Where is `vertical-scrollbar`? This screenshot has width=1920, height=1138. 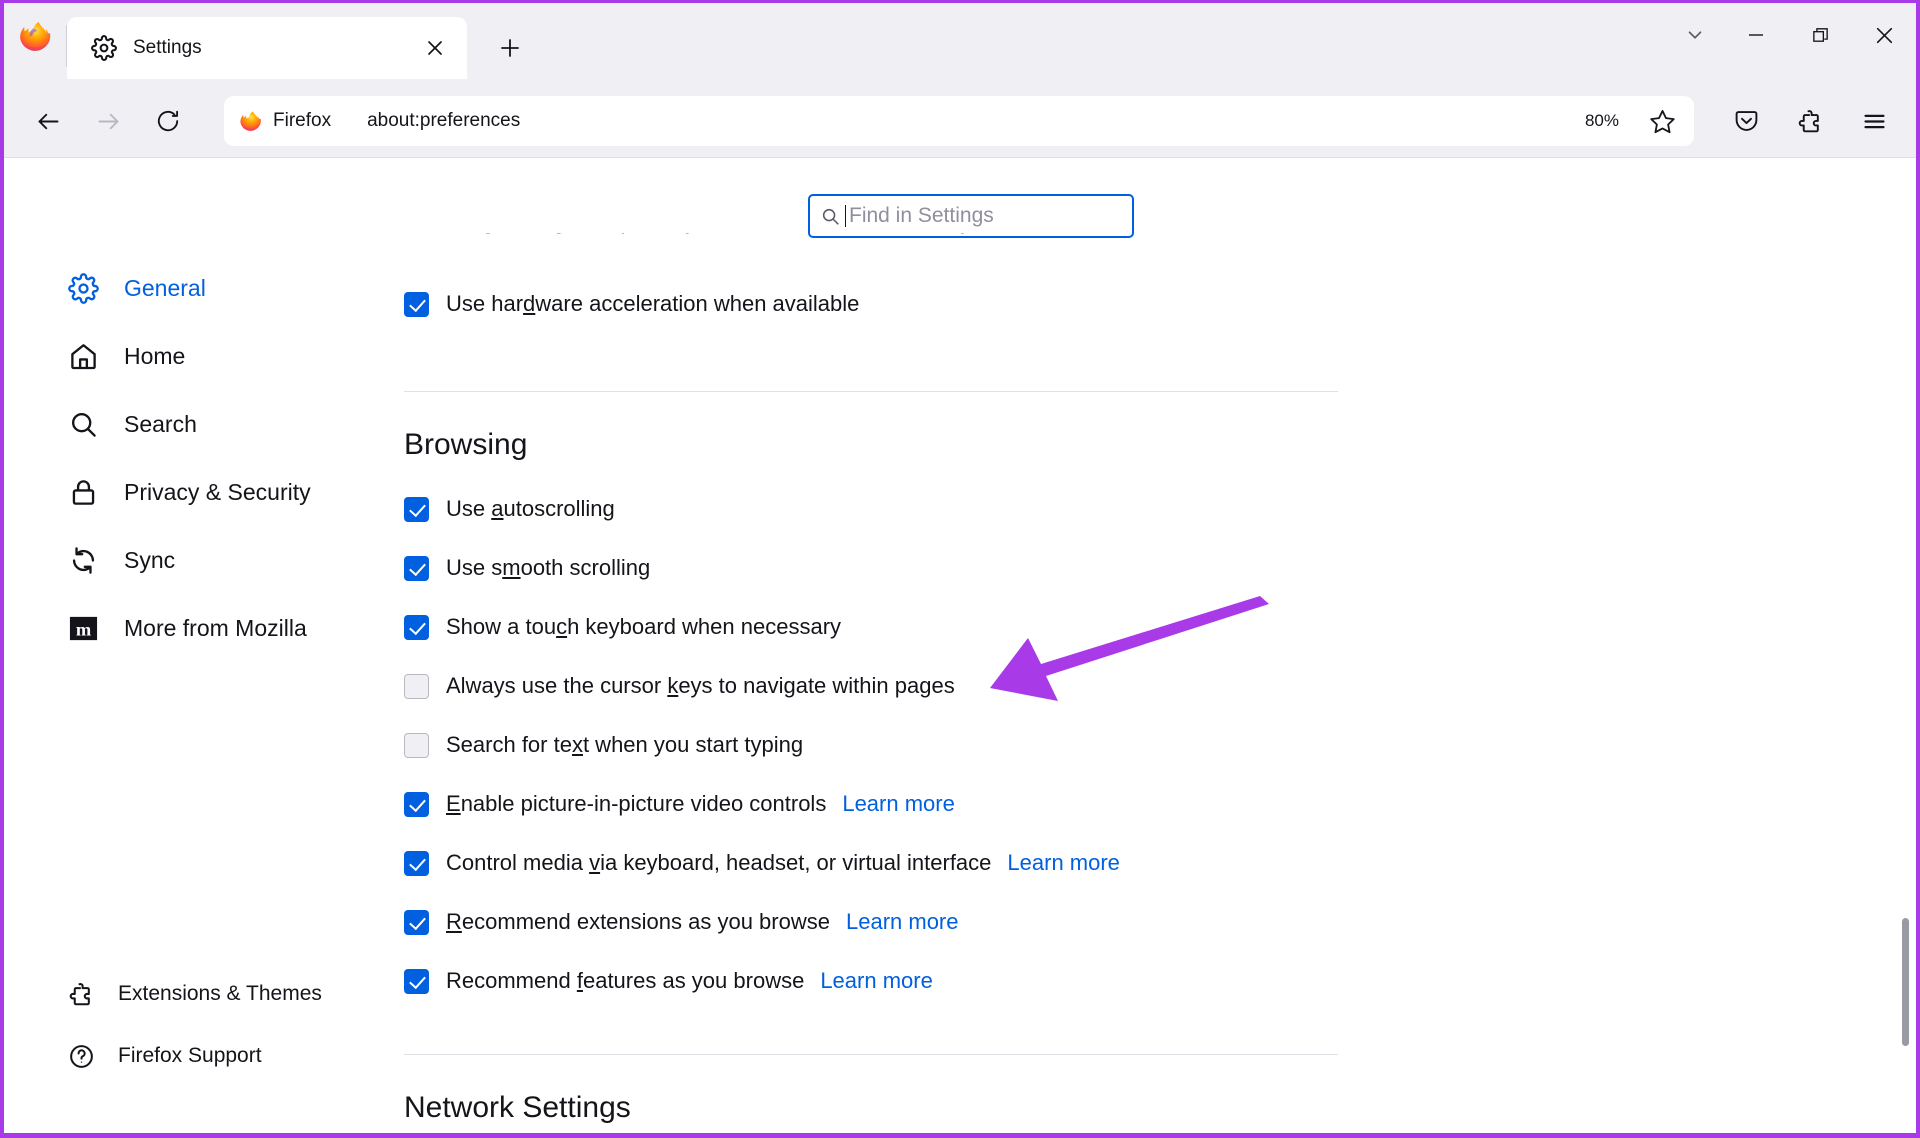 vertical-scrollbar is located at coordinates (1905, 645).